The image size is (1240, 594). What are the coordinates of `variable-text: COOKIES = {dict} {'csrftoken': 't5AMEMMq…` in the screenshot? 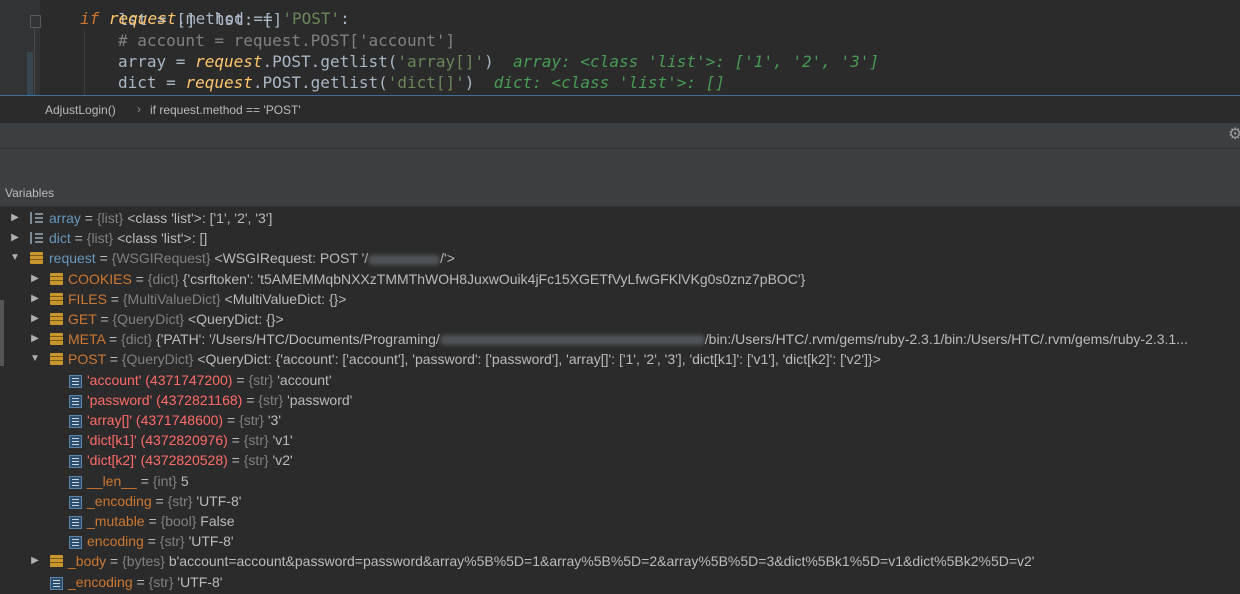 It's located at (436, 279).